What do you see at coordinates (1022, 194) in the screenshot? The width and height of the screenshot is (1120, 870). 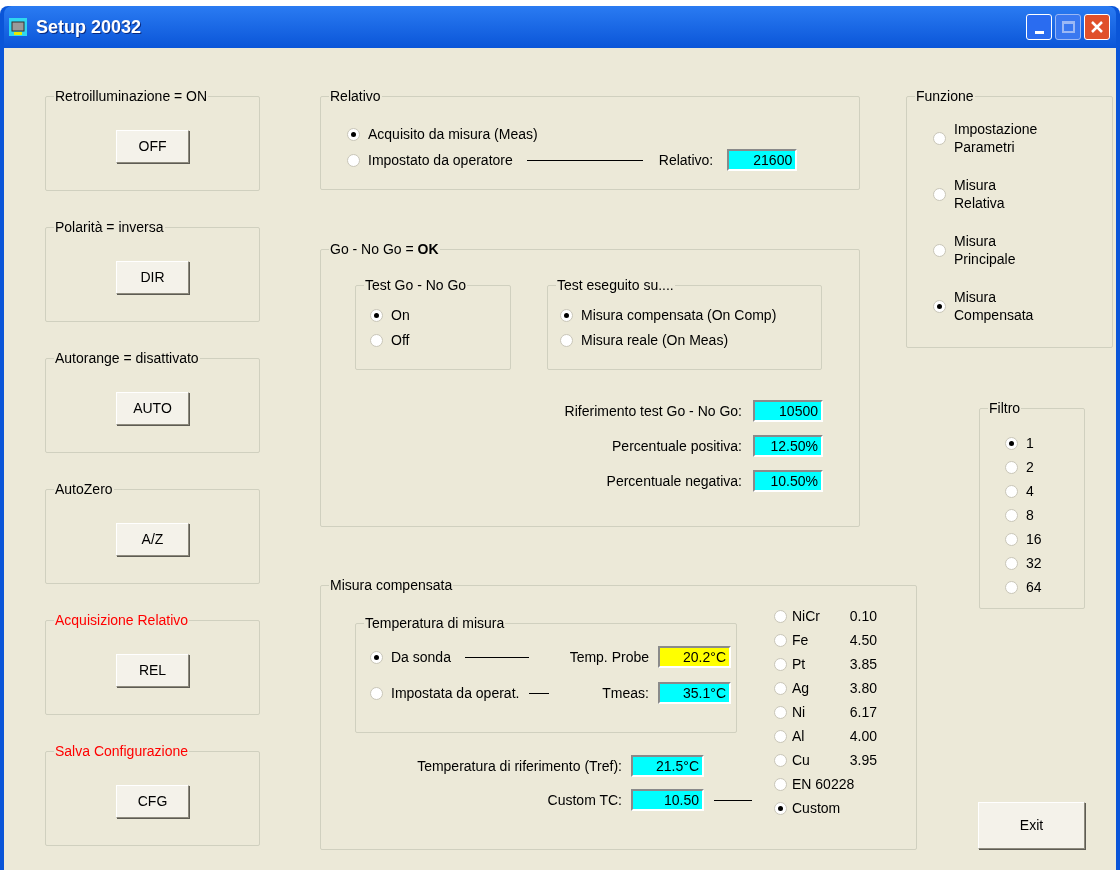 I see `radio-option: Misura Relativa` at bounding box center [1022, 194].